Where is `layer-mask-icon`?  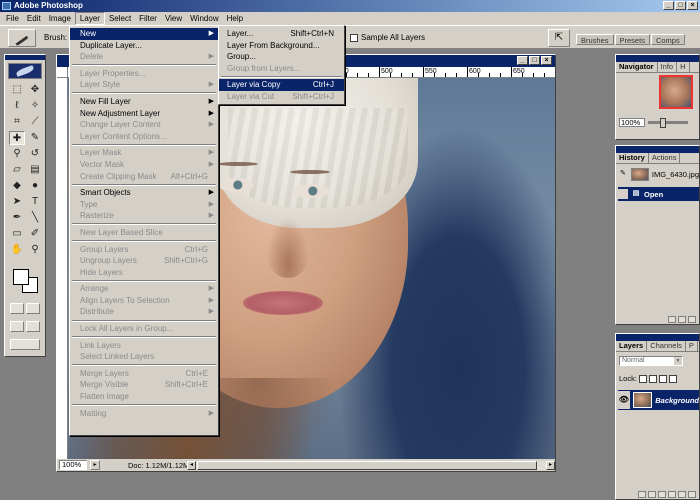 layer-mask-icon is located at coordinates (662, 494).